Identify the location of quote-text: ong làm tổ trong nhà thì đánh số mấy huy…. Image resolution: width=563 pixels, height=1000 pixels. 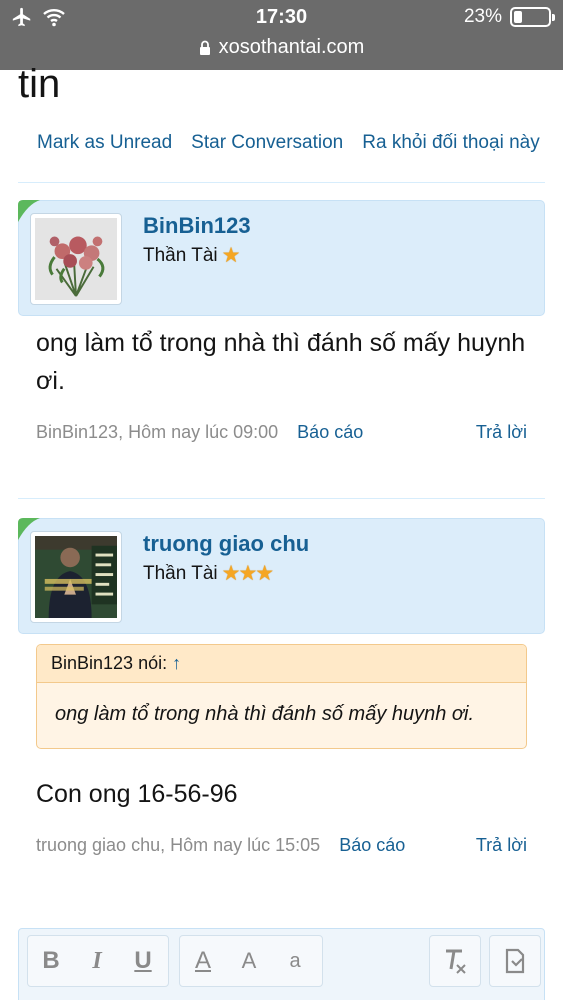
(265, 714).